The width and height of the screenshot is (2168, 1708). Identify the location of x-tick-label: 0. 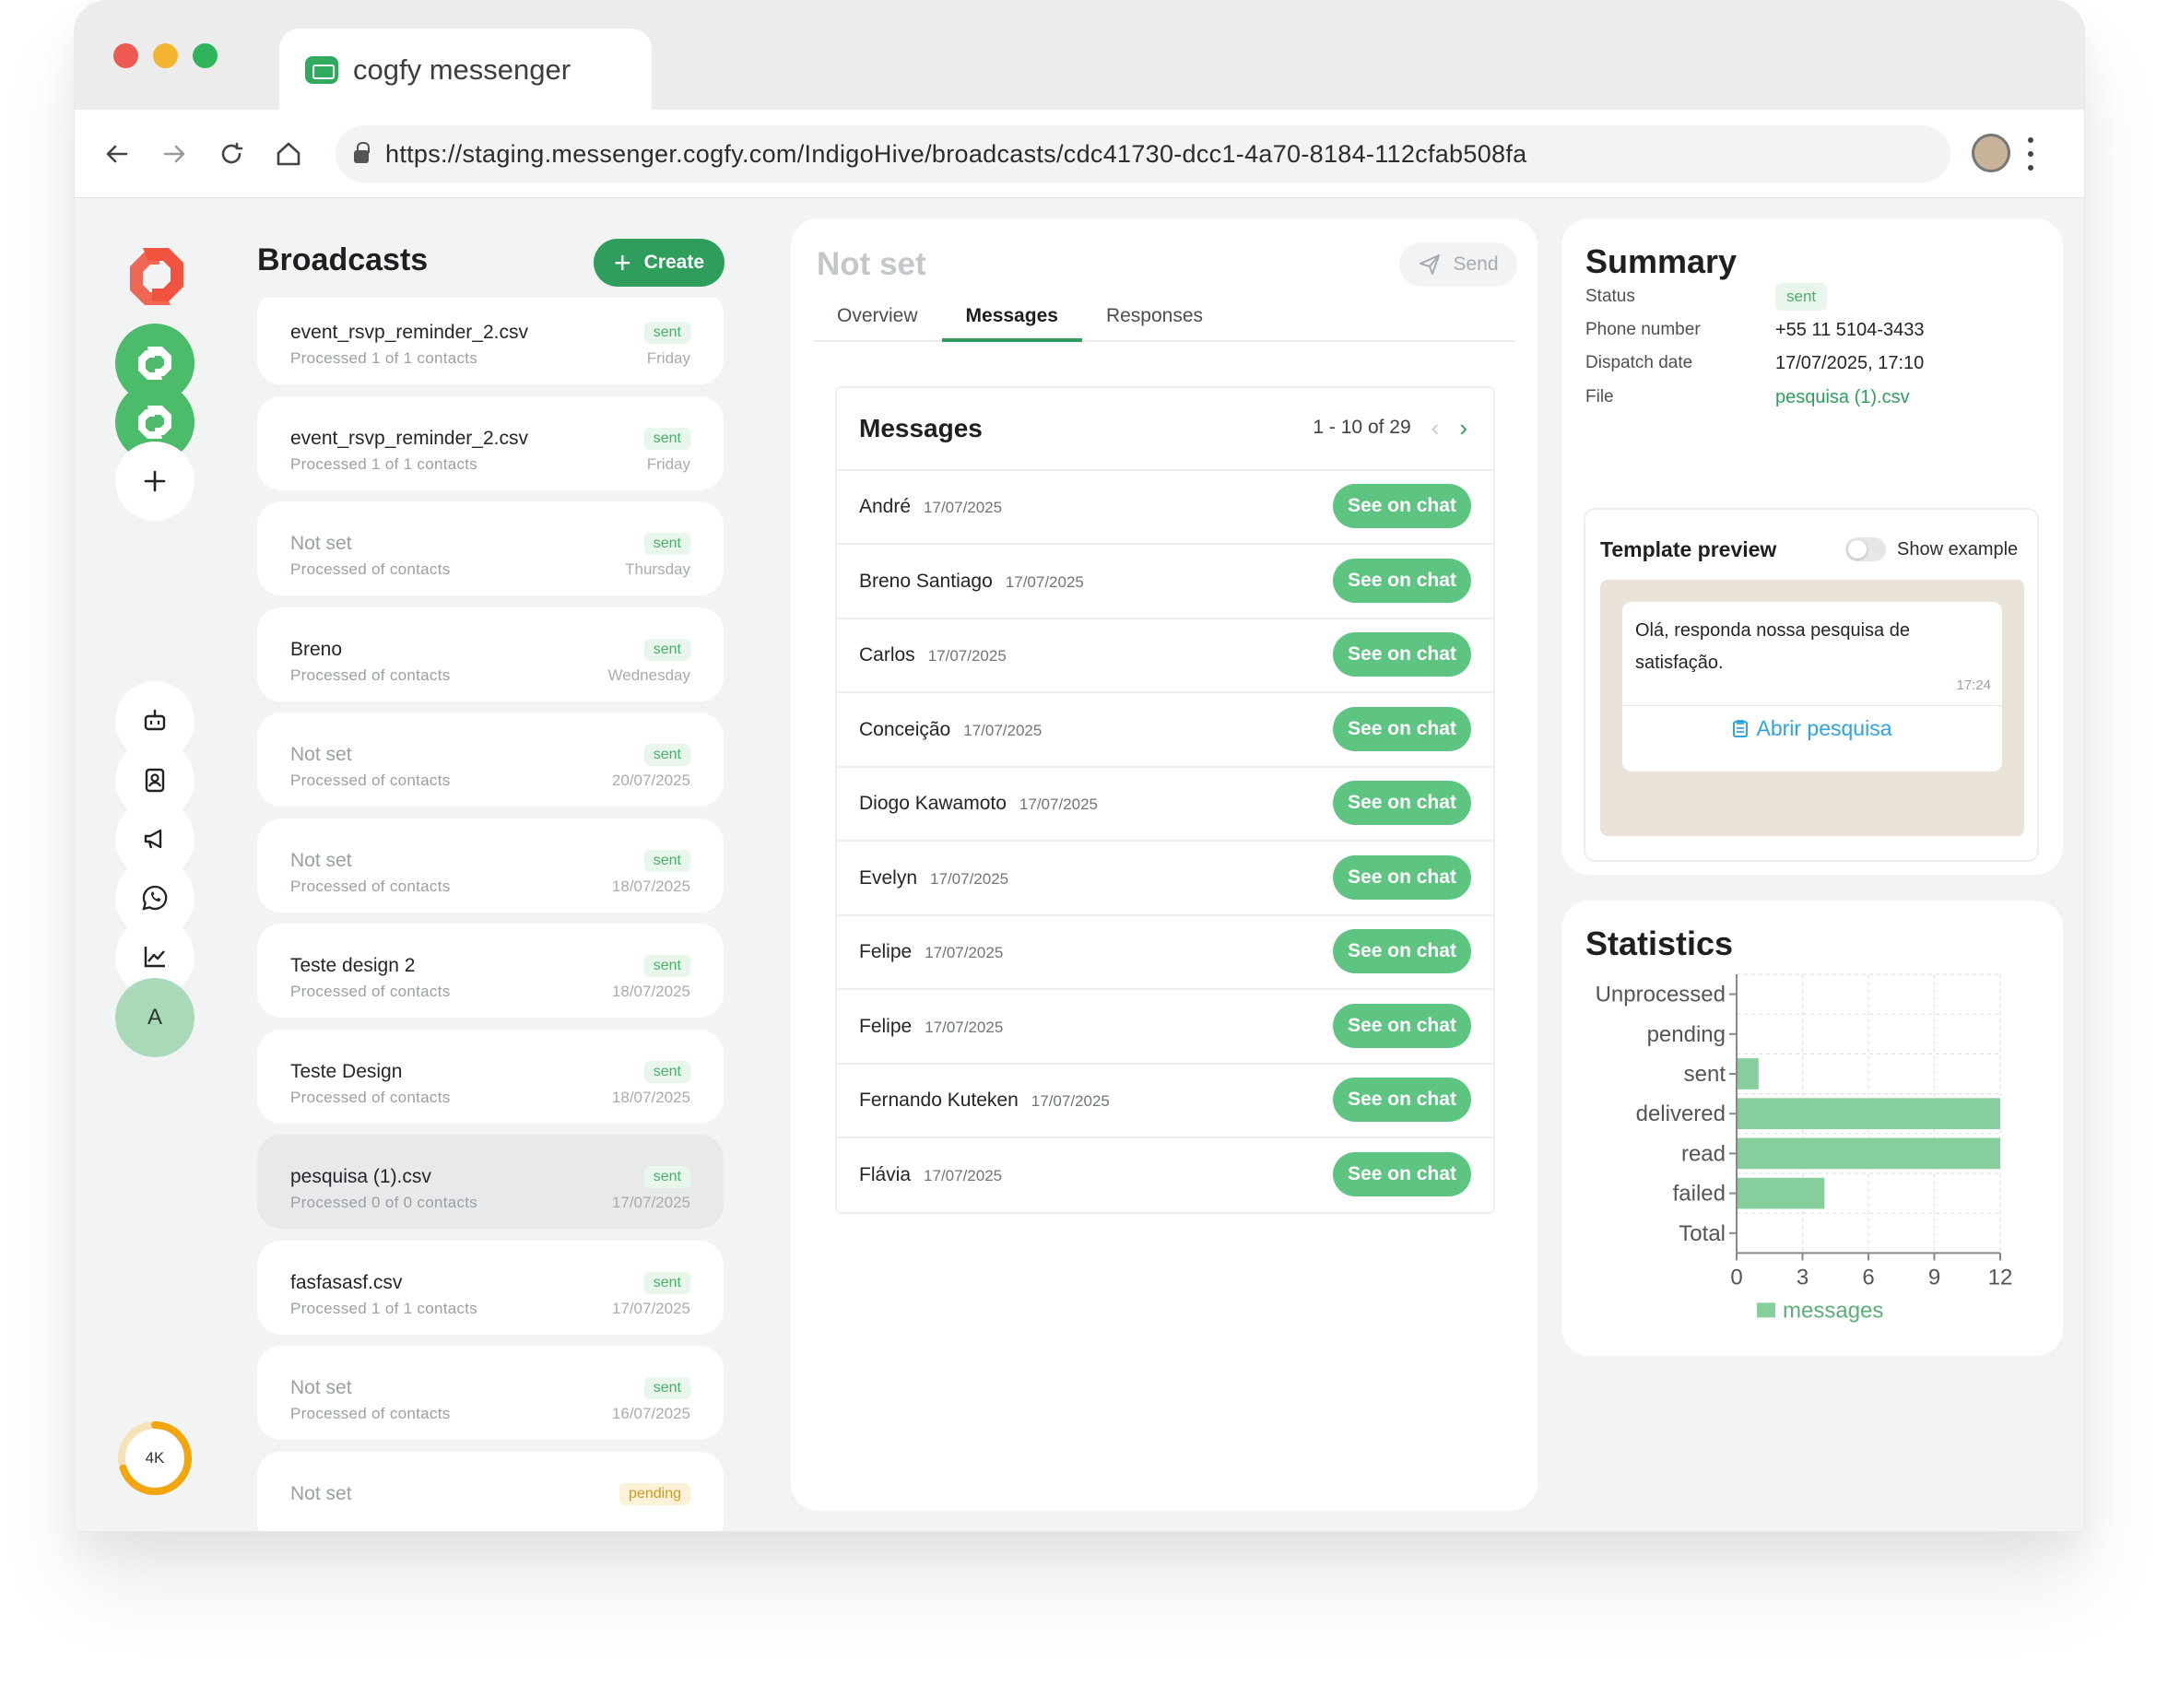
(1736, 1277).